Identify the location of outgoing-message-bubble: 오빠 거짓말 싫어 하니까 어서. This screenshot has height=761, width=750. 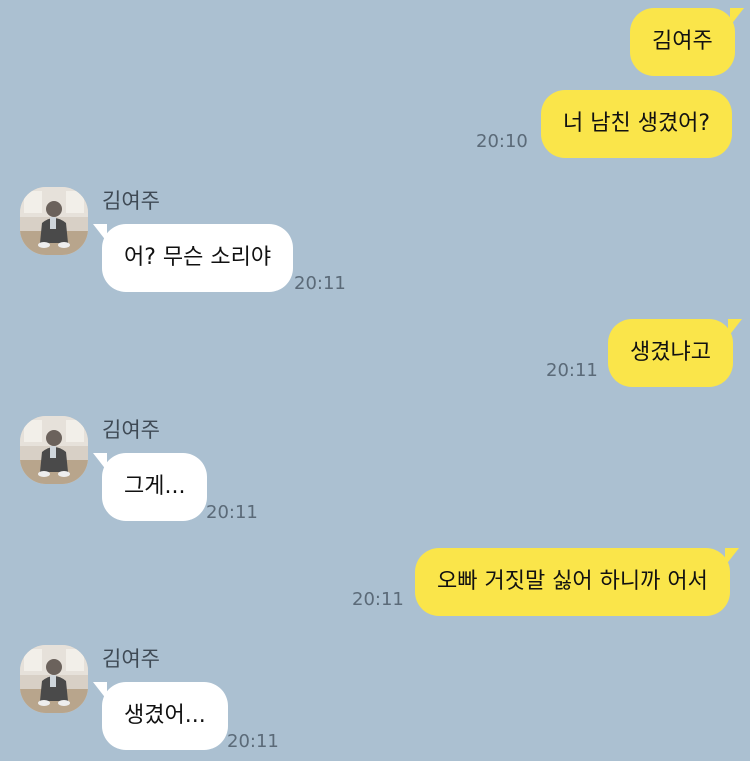
(572, 582).